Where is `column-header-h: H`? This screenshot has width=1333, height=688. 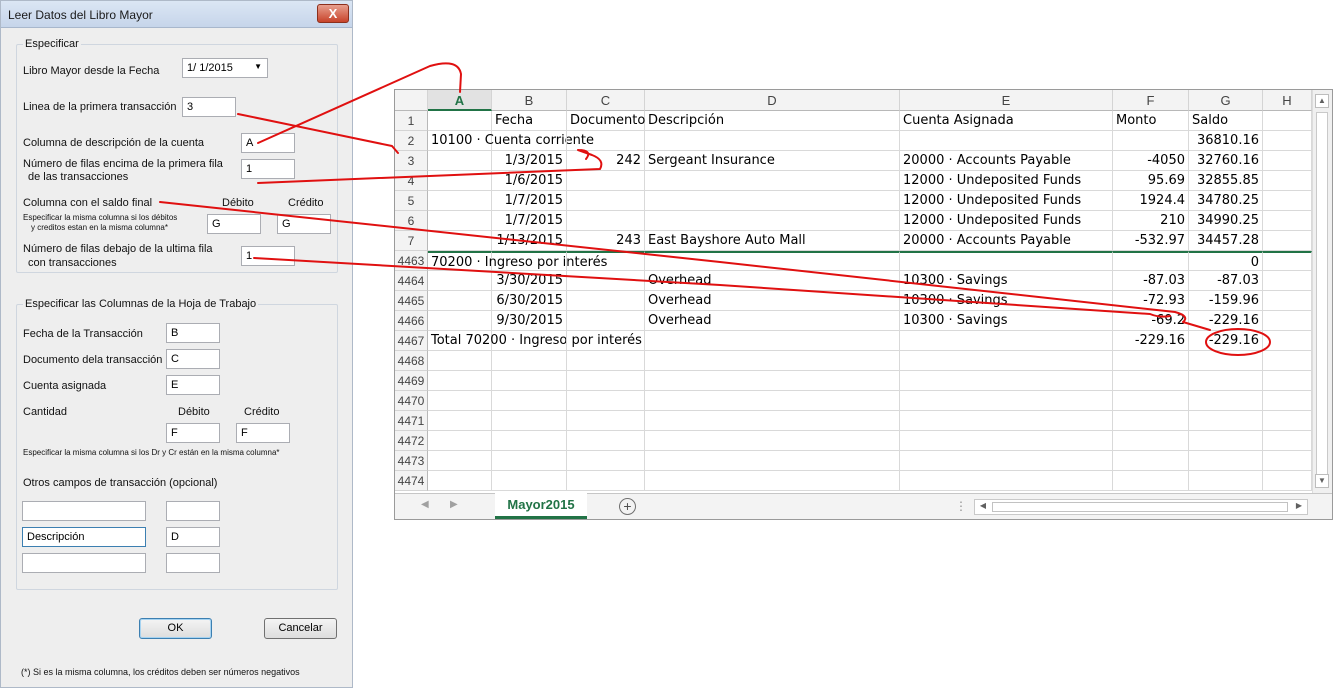 column-header-h: H is located at coordinates (1287, 100).